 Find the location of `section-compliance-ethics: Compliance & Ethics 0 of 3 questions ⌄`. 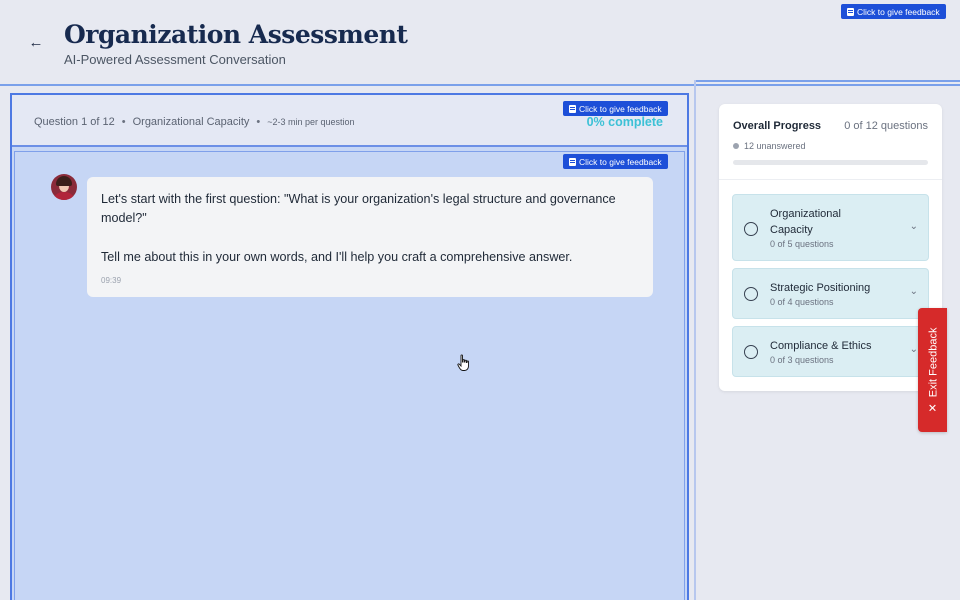

section-compliance-ethics: Compliance & Ethics 0 of 3 questions ⌄ is located at coordinates (830, 351).